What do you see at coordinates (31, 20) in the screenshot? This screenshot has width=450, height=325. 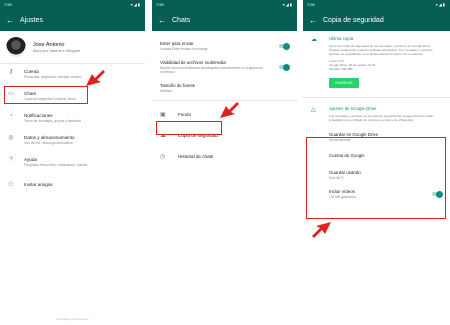 I see `page-title: Ajustes` at bounding box center [31, 20].